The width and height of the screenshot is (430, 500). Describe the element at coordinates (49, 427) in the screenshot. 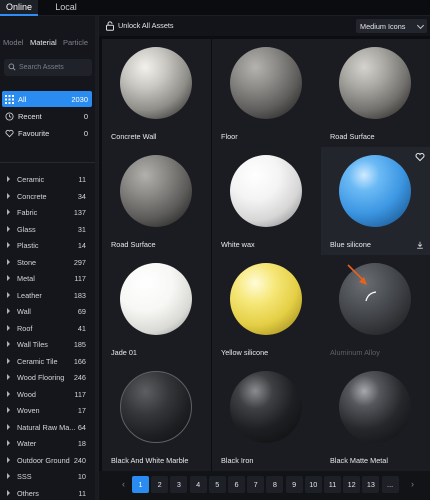

I see `category-item: Natural Raw Ma... 64` at that location.